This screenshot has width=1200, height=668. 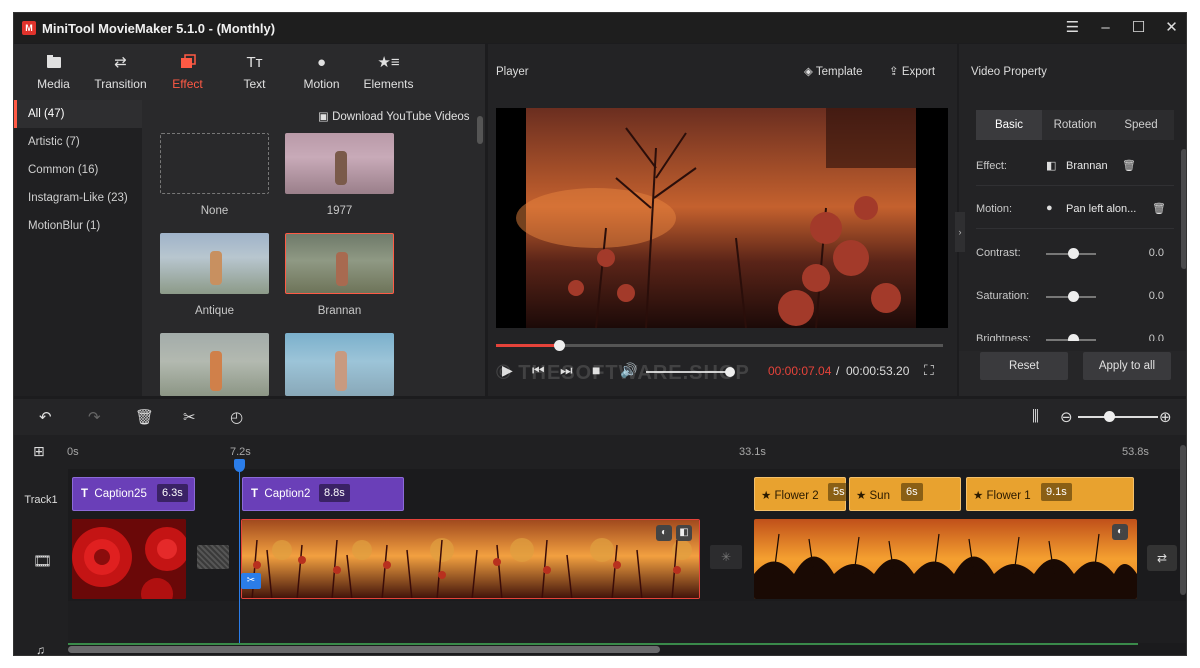 I want to click on saturation-knob, so click(x=1073, y=296).